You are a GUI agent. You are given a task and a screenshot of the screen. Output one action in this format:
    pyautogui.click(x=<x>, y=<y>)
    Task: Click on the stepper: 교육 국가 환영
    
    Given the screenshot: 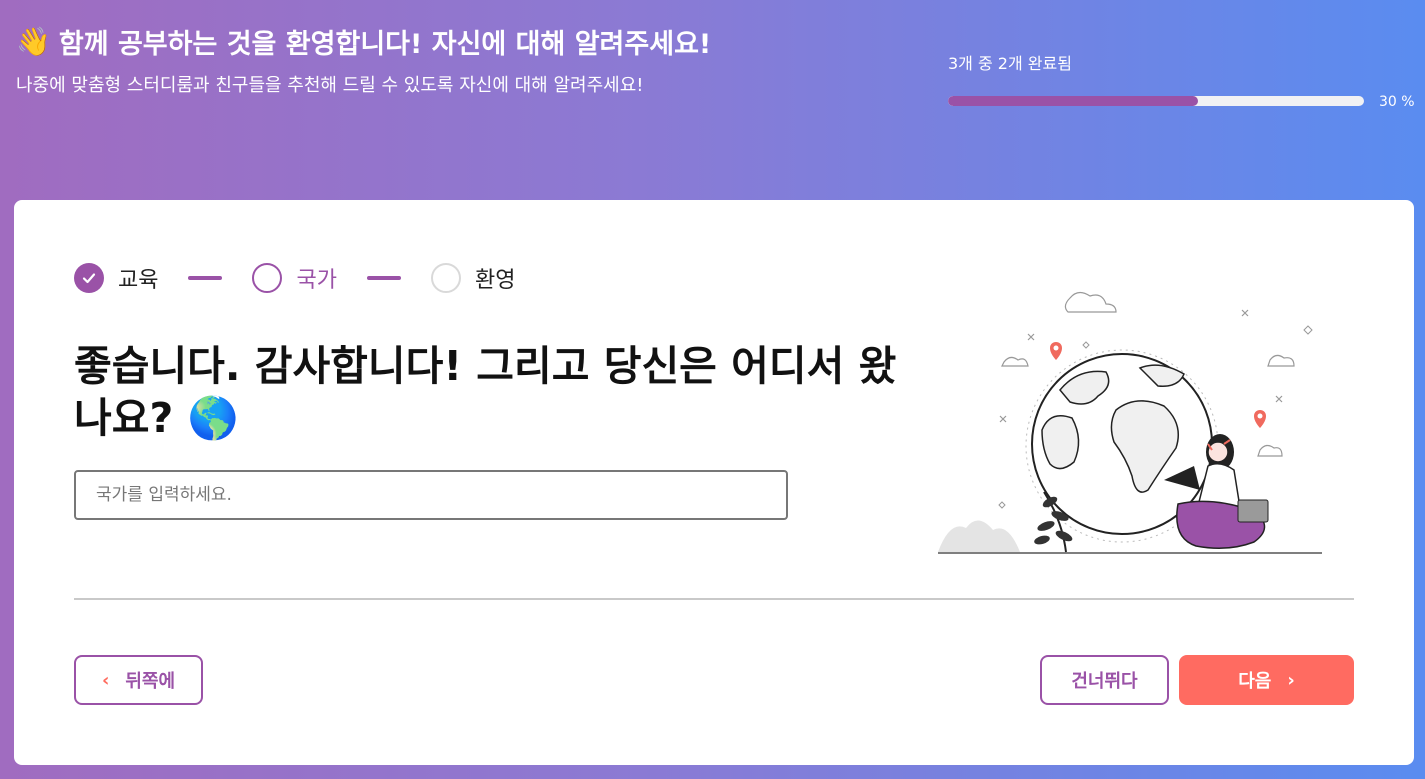 What is the action you would take?
    pyautogui.click(x=294, y=278)
    